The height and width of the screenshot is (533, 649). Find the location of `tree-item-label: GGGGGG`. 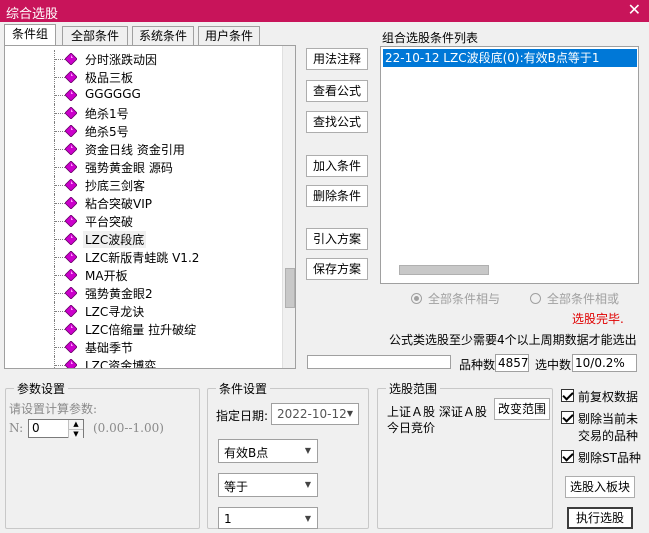

tree-item-label: GGGGGG is located at coordinates (113, 94).